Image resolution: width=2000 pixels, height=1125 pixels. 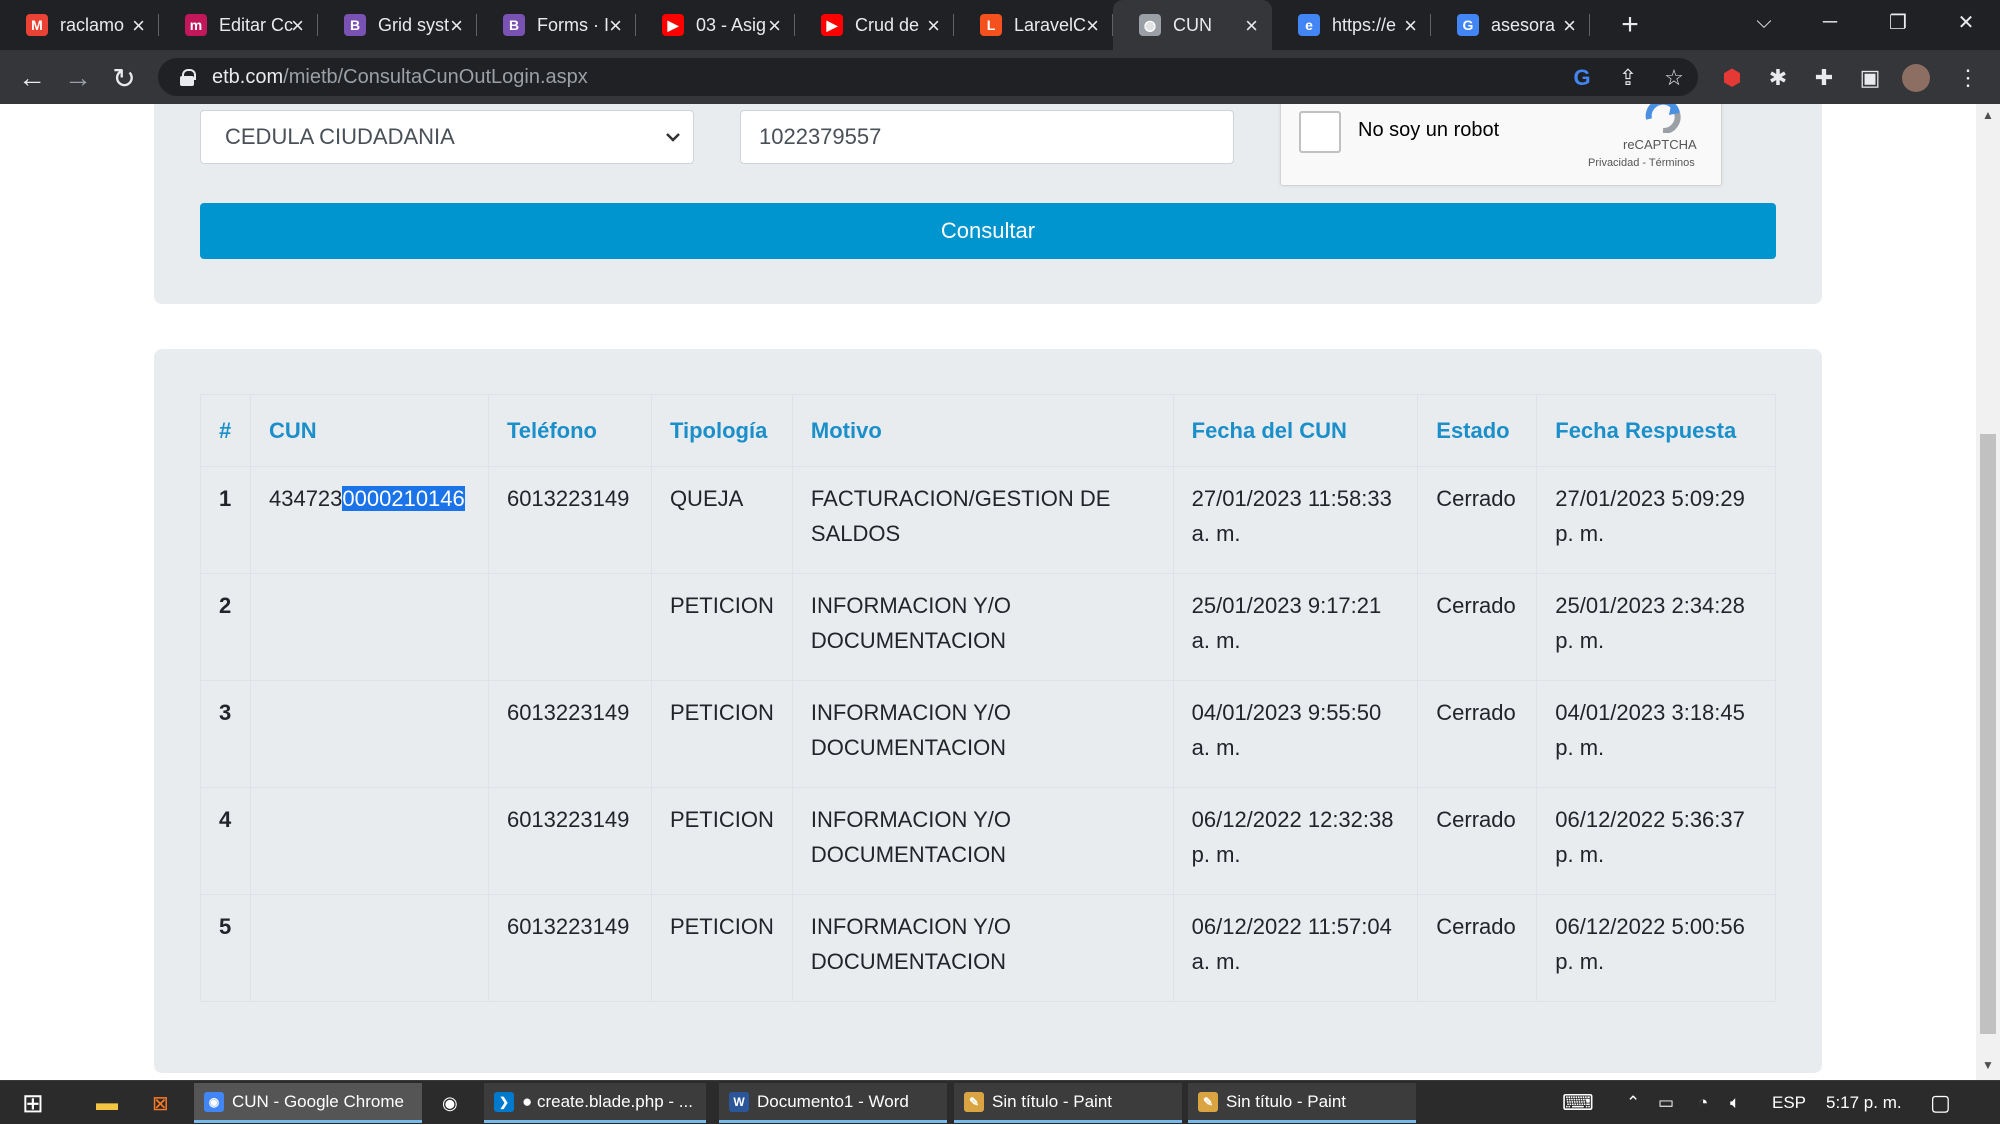 I want to click on taskbar-window-4: ✎ Sin título - Paint, so click(x=1302, y=1103).